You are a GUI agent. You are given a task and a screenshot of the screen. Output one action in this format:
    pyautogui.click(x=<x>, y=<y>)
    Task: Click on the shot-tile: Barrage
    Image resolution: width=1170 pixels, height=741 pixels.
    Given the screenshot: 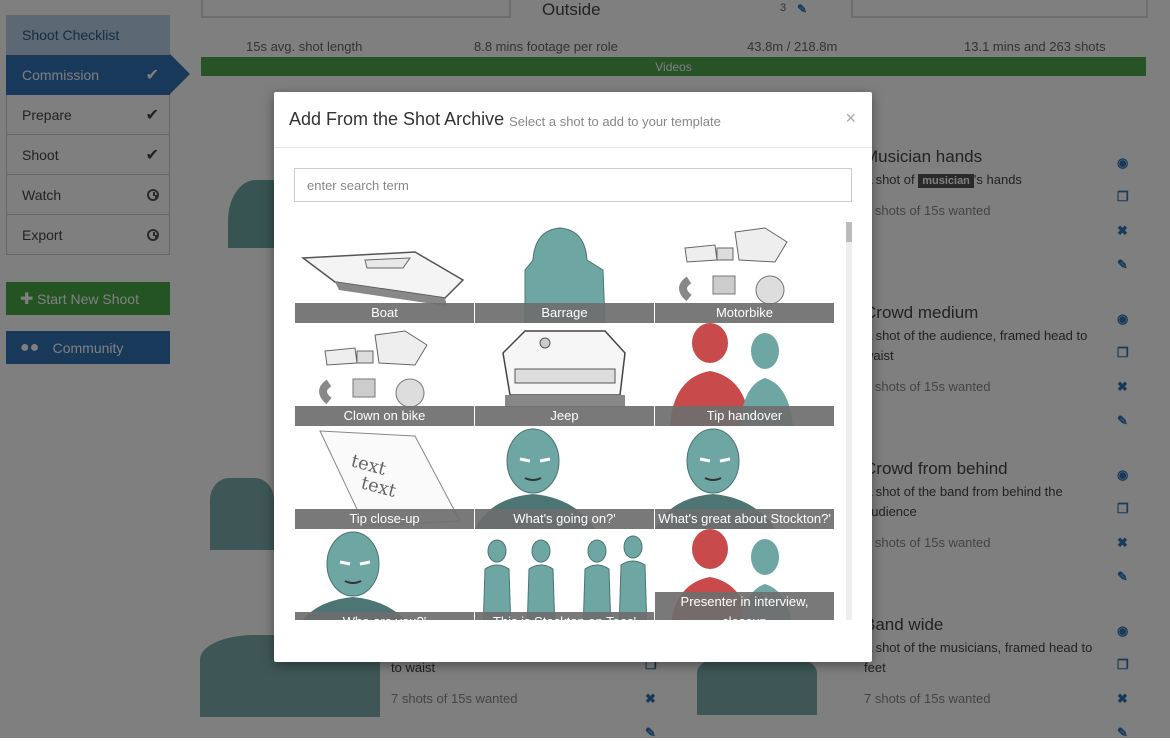 What is the action you would take?
    pyautogui.click(x=564, y=271)
    